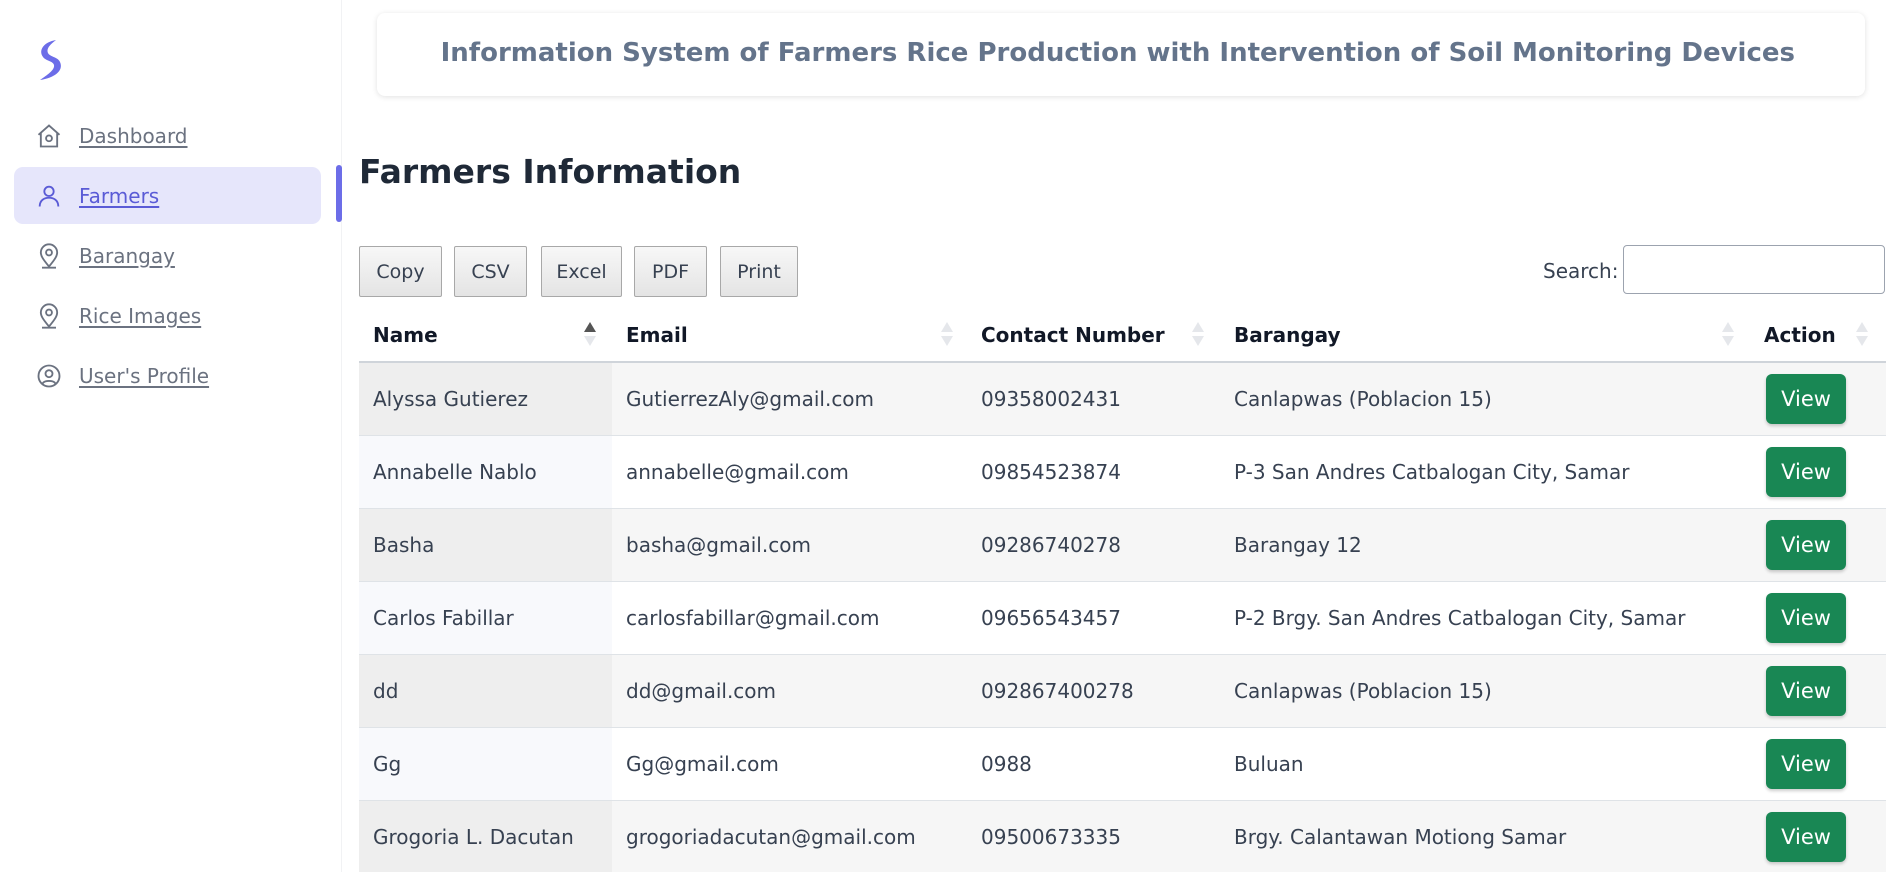 This screenshot has height=872, width=1886. Describe the element at coordinates (670, 271) in the screenshot. I see `pdf-button: PDF` at that location.